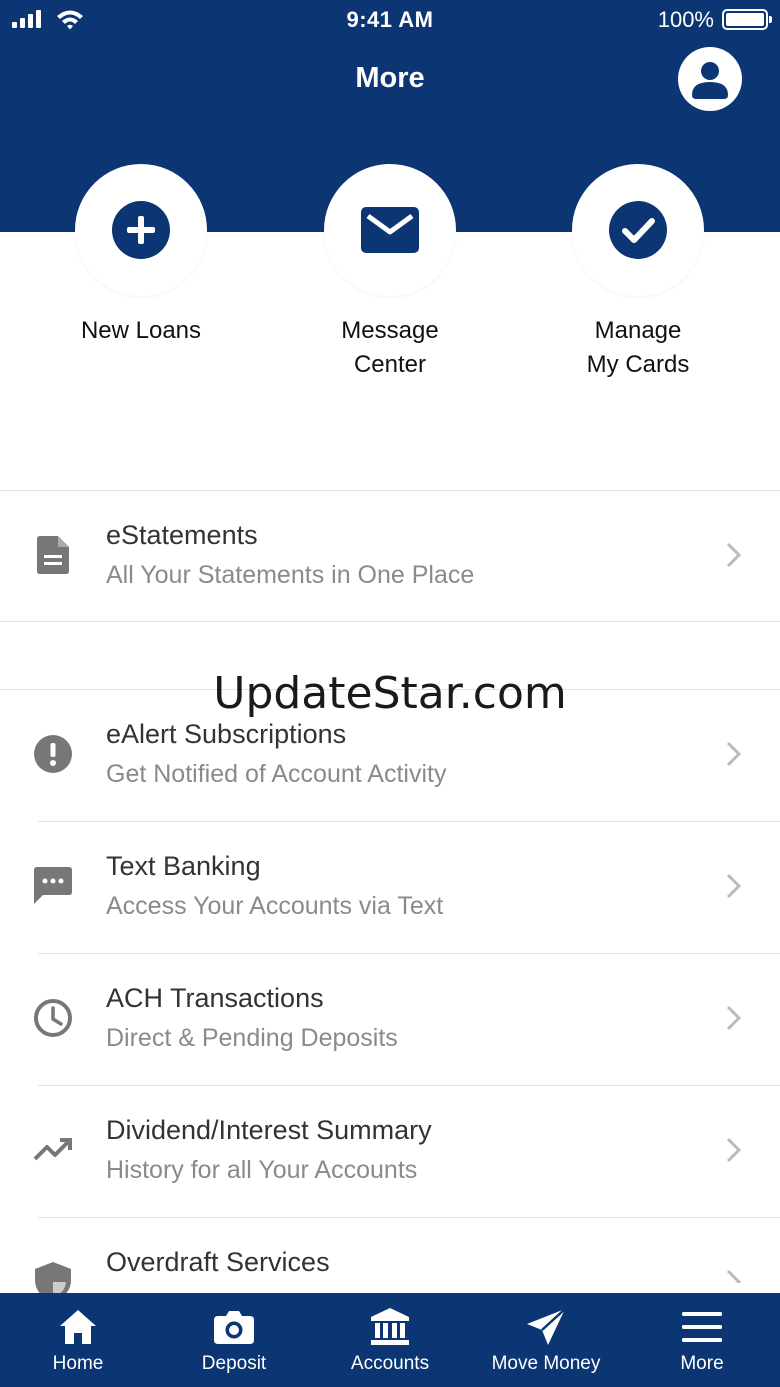 This screenshot has height=1387, width=780. Describe the element at coordinates (234, 1327) in the screenshot. I see `camera-icon` at that location.